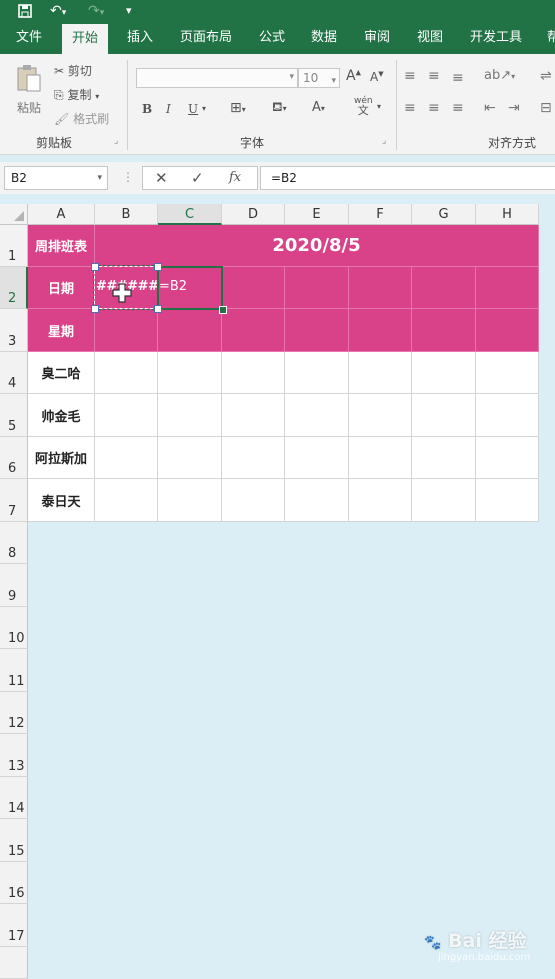 The height and width of the screenshot is (979, 555). I want to click on fill-handle, so click(223, 310).